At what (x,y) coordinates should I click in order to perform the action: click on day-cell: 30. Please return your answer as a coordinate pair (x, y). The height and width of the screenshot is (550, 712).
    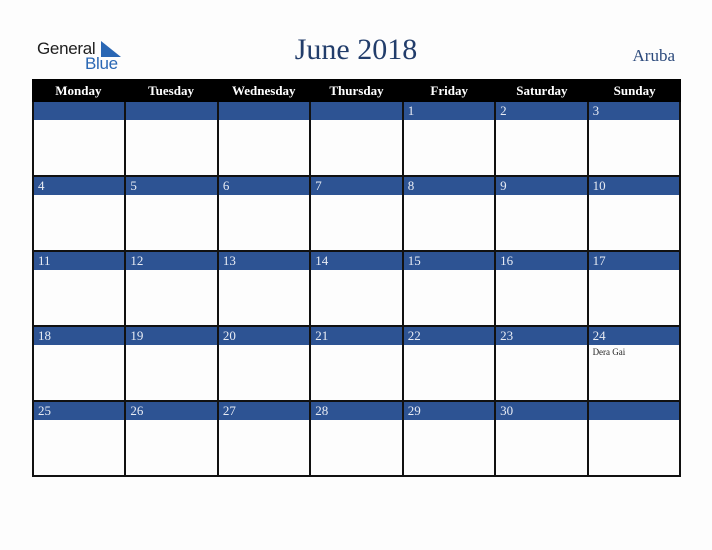
    Looking at the image, I should click on (542, 439).